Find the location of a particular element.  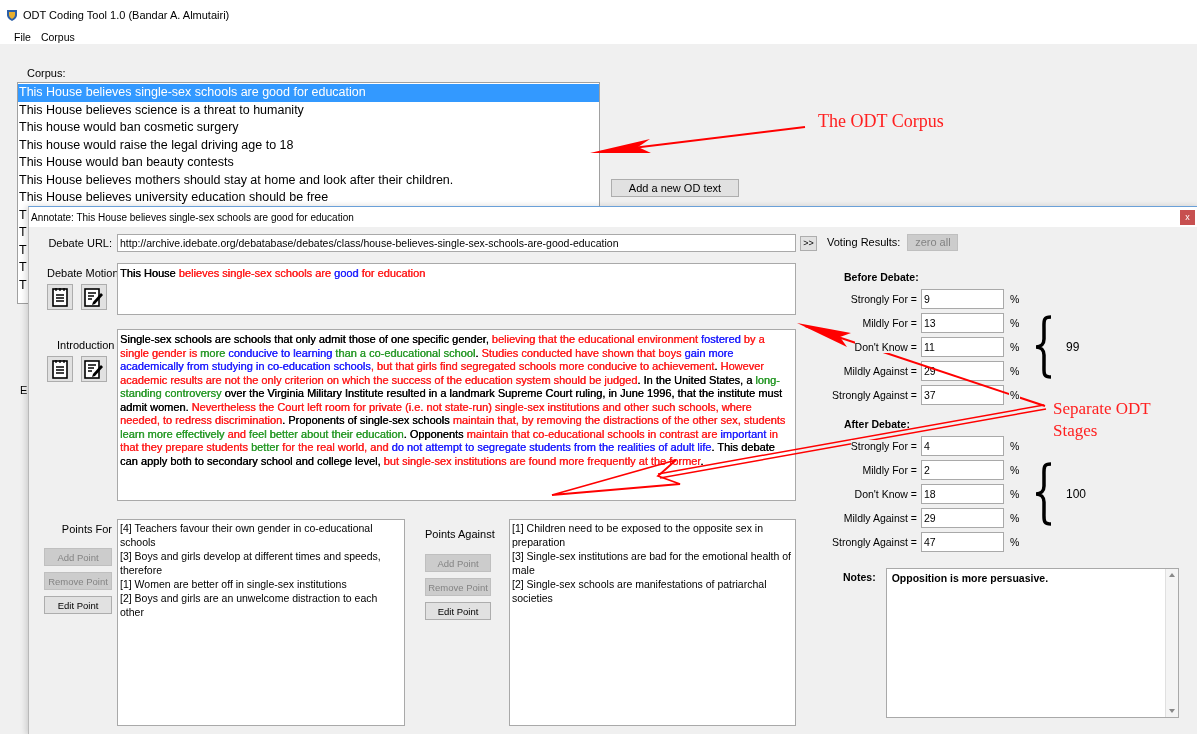

list-item: This House believes mothers should stay at home and look after their children. is located at coordinates (236, 180).